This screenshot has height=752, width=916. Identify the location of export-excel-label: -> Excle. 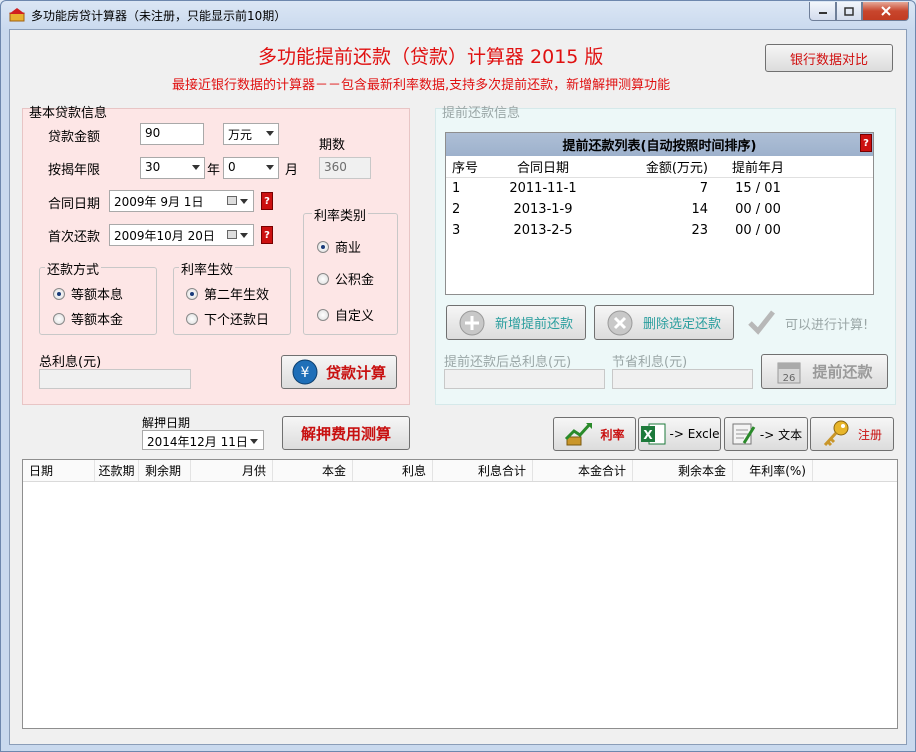
(694, 434).